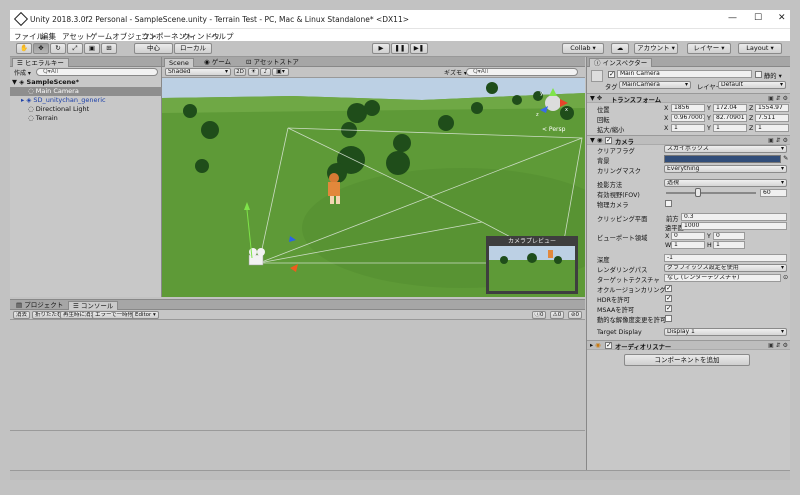 This screenshot has width=800, height=495. Describe the element at coordinates (75, 48) in the screenshot. I see `scale-tool-icon: ⤢` at that location.